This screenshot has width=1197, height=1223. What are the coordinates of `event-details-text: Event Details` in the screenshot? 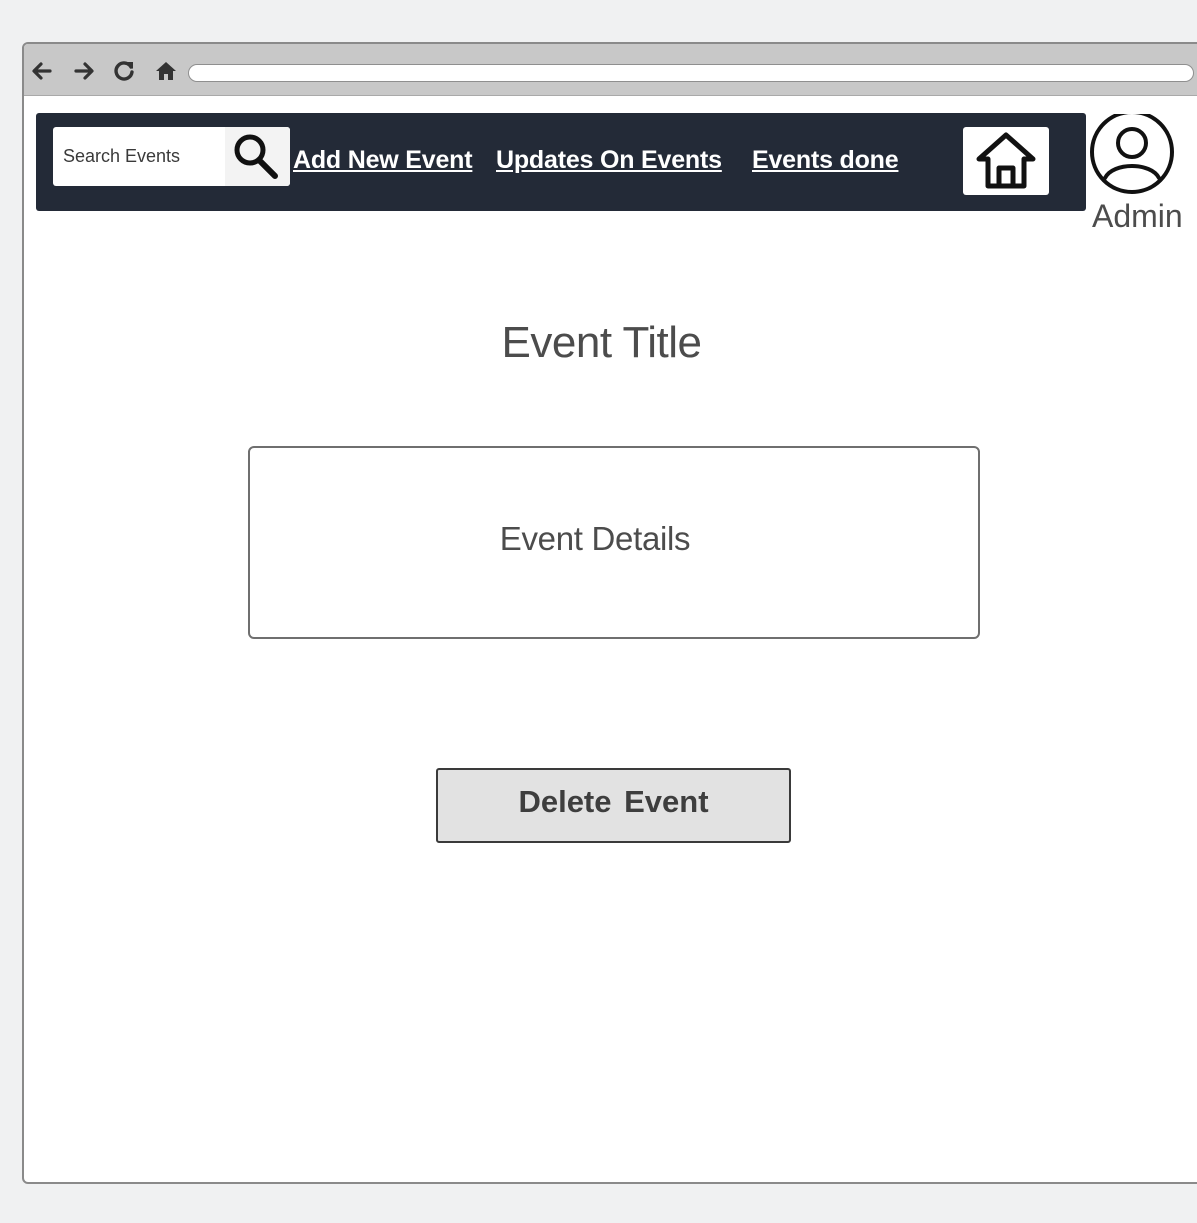 It's located at (595, 538).